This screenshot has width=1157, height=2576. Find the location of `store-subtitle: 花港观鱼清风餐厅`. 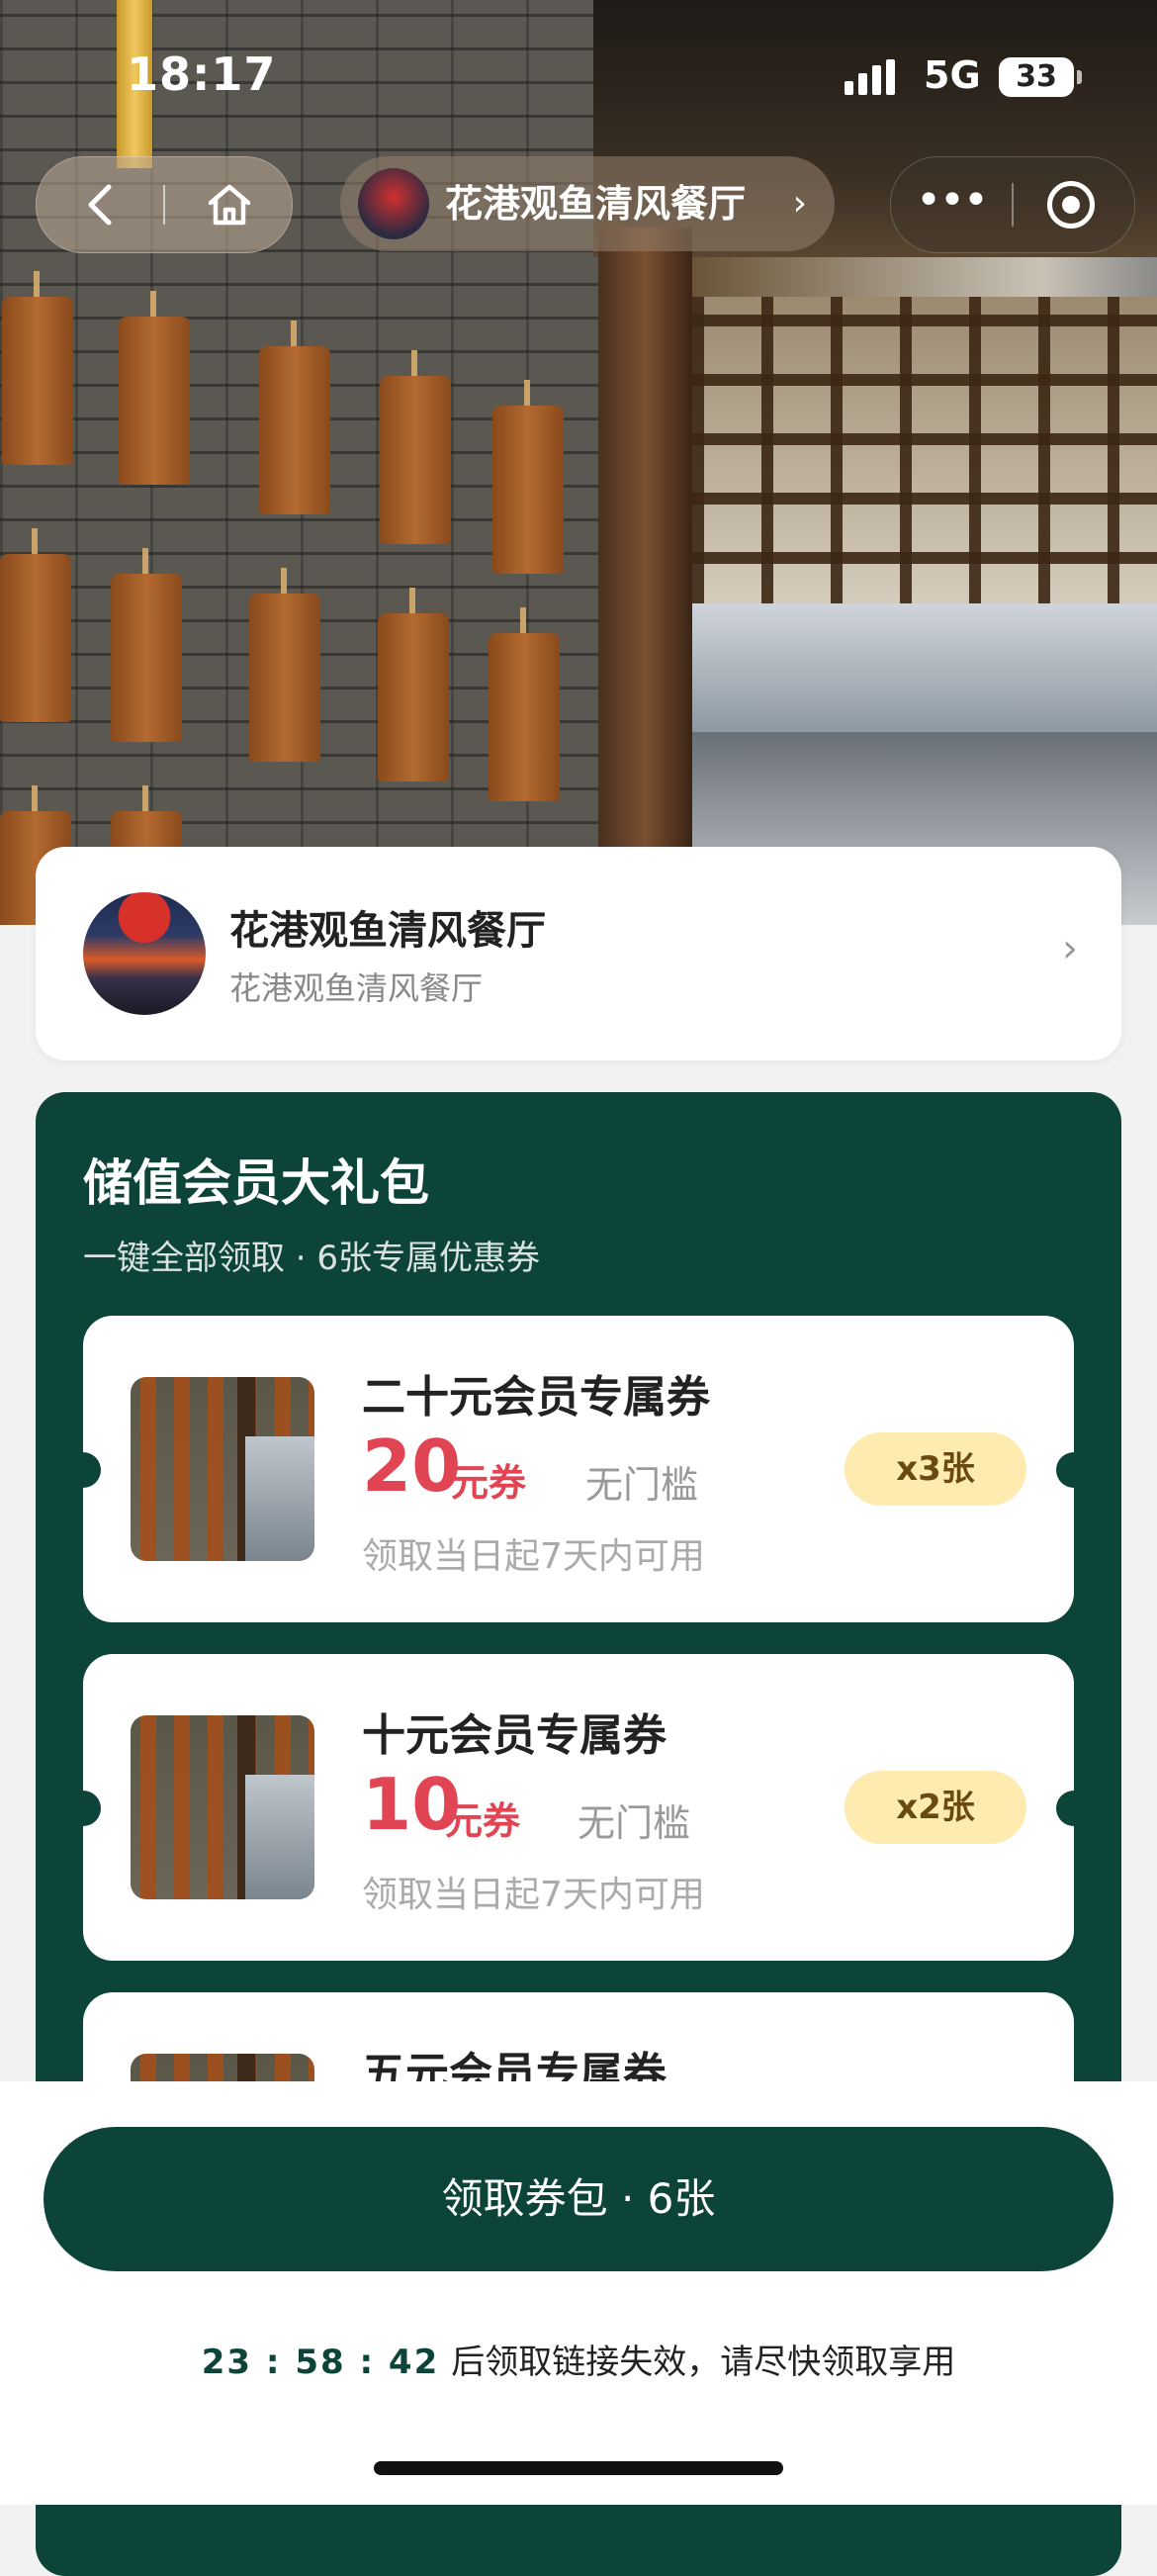

store-subtitle: 花港观鱼清风餐厅 is located at coordinates (357, 988).